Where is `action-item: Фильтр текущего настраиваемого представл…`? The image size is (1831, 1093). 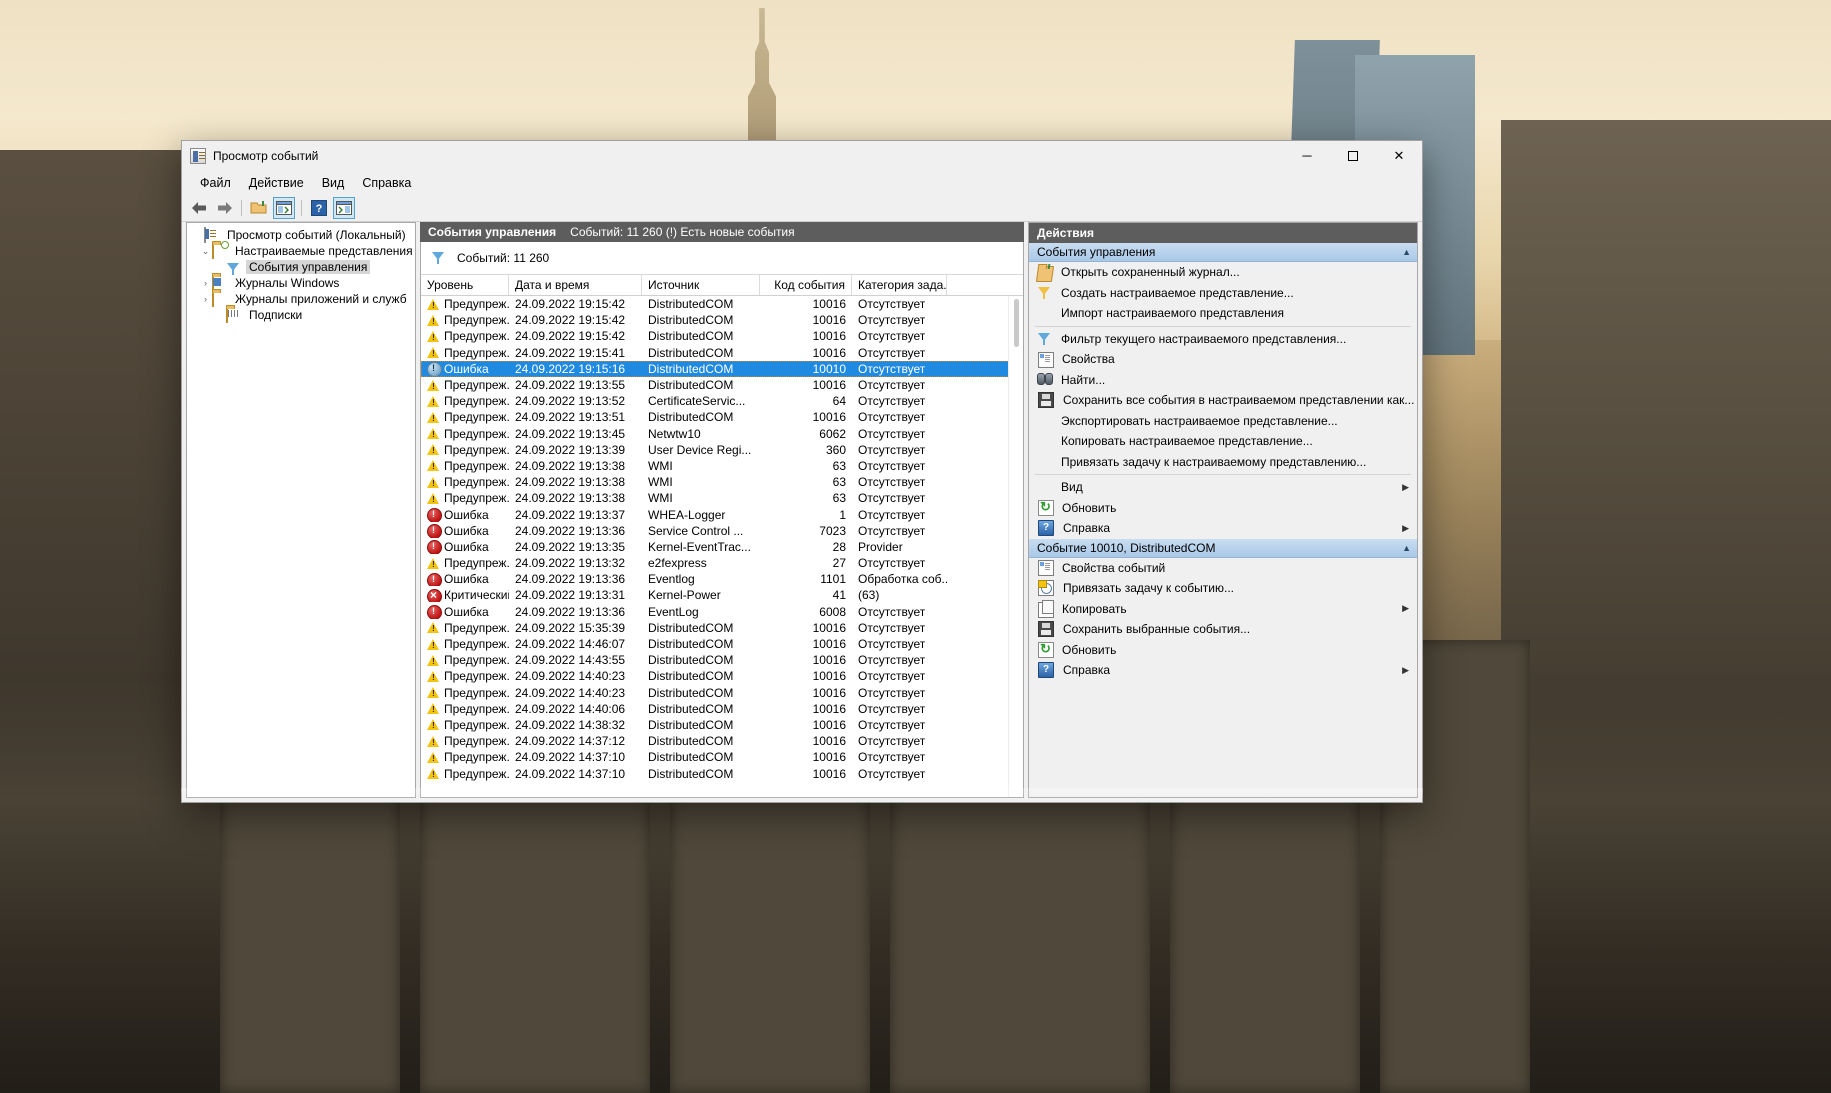
action-item: Фильтр текущего настраиваемого представл… is located at coordinates (1223, 339).